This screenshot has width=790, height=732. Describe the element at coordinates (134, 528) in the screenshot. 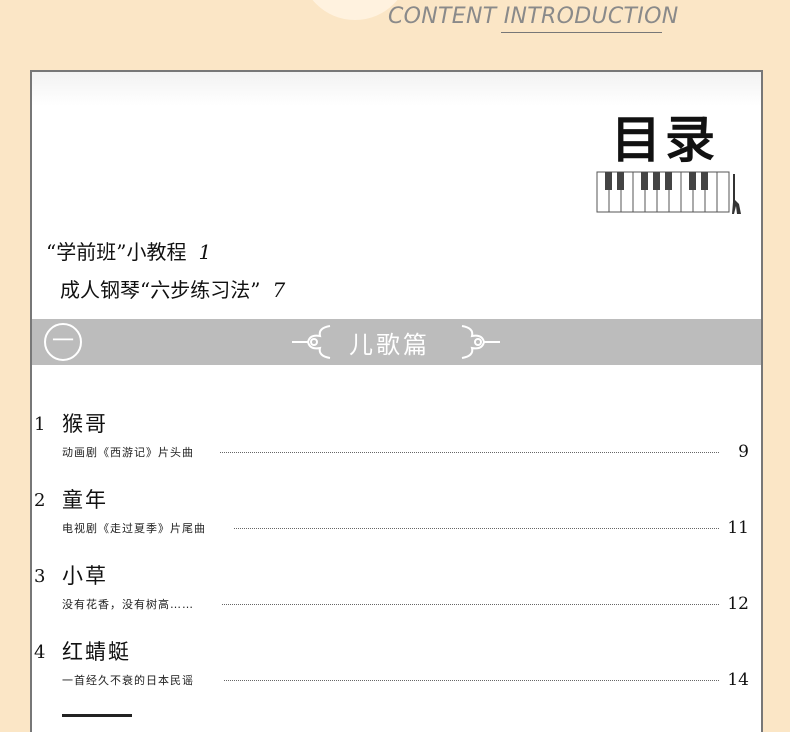

I see `song-subtitle: 电视剧《走过夏季》片尾曲` at that location.